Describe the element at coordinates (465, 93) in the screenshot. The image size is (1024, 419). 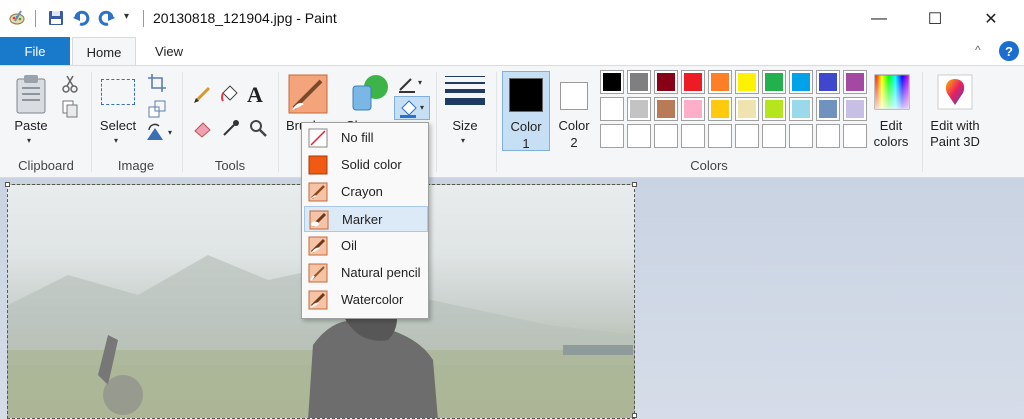
I see `size-icon` at that location.